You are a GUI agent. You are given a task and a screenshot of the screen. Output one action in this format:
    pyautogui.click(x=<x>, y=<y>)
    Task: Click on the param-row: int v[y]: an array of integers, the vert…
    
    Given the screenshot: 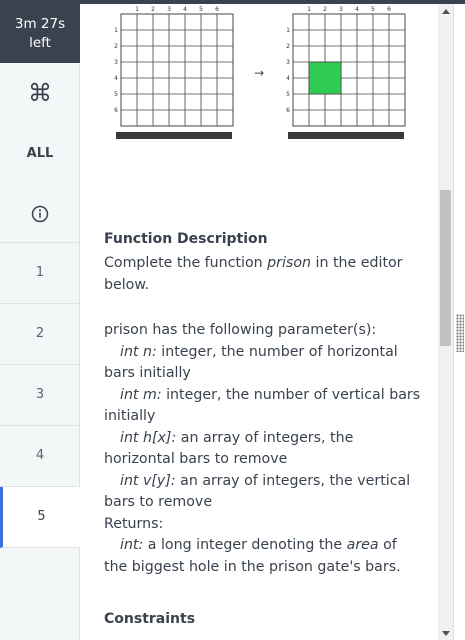 What is the action you would take?
    pyautogui.click(x=264, y=492)
    